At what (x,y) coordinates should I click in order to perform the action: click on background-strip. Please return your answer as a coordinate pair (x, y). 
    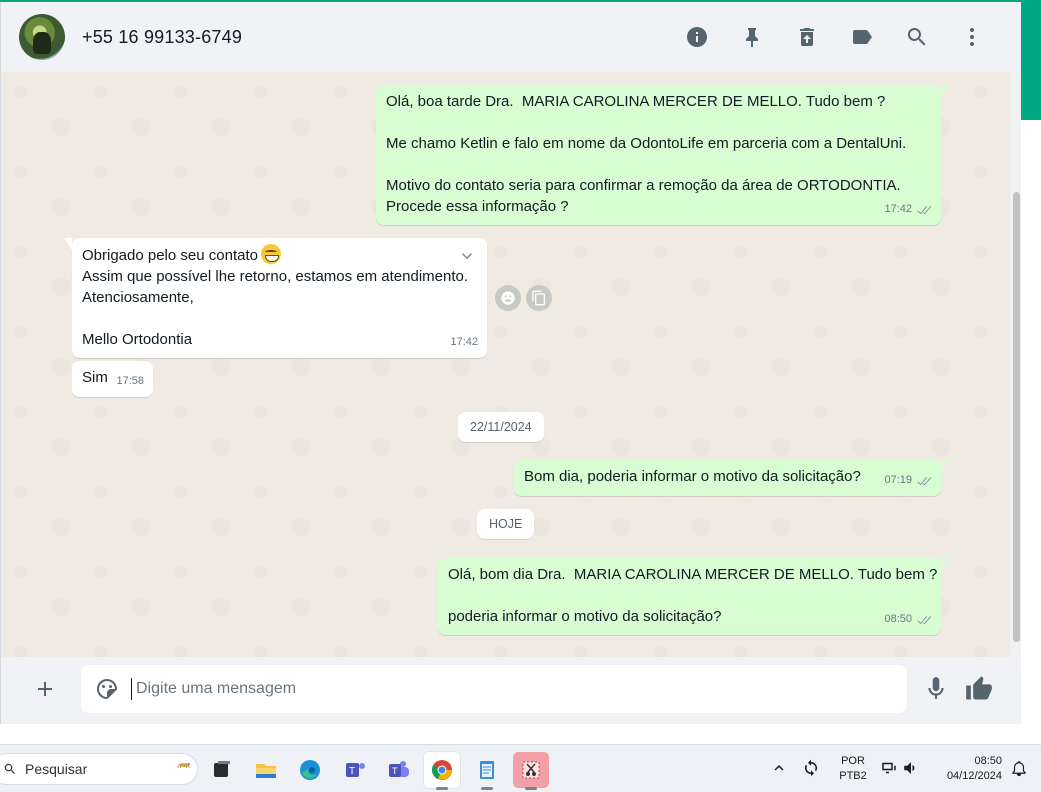
    Looking at the image, I should click on (1031, 432).